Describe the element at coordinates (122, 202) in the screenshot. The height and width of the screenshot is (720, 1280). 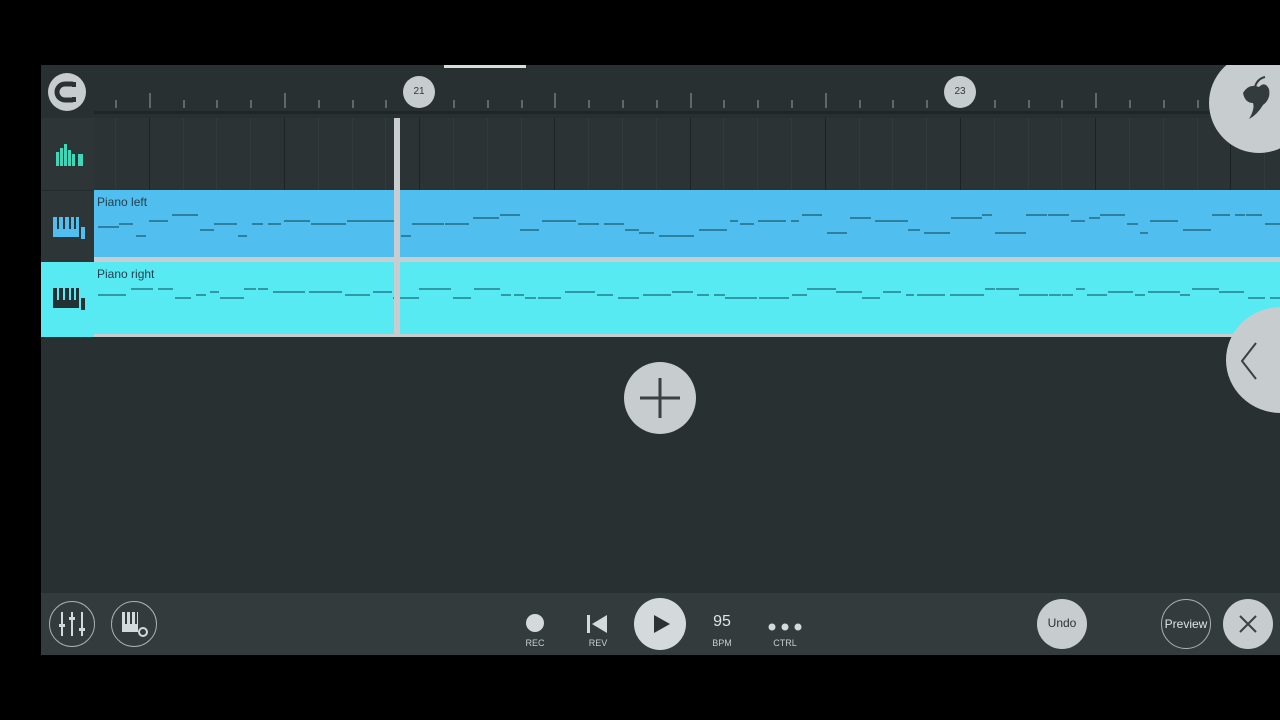
I see `track-label: Piano left` at that location.